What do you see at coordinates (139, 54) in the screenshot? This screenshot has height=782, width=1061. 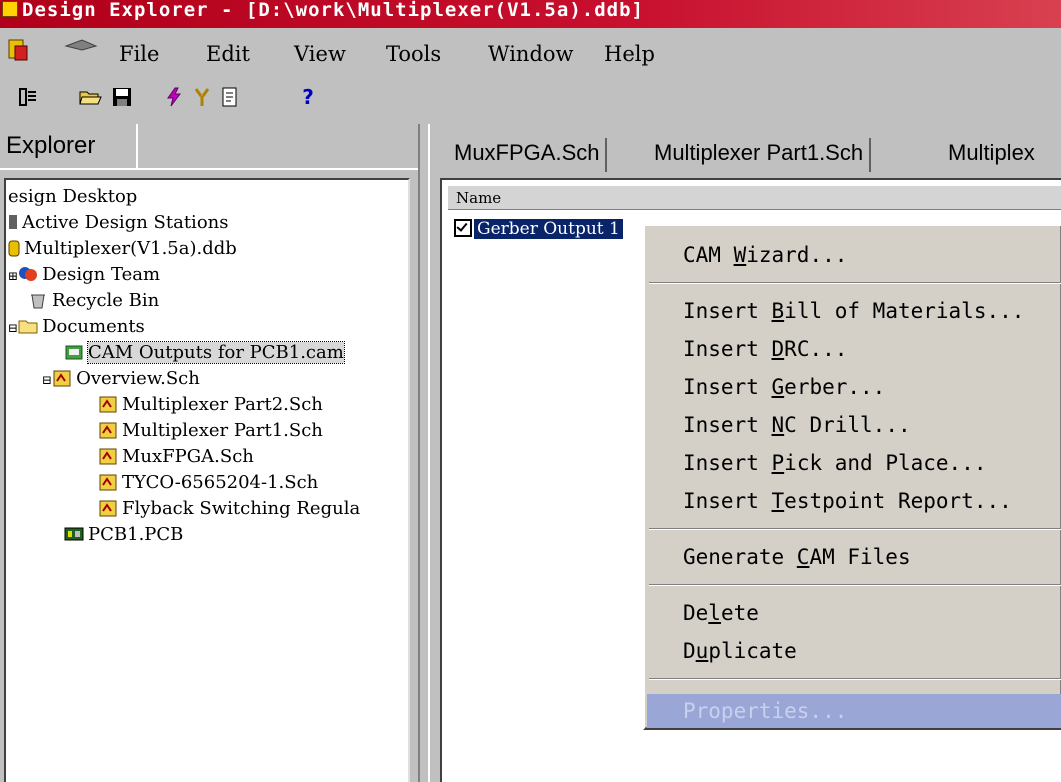 I see `menu-file: File` at bounding box center [139, 54].